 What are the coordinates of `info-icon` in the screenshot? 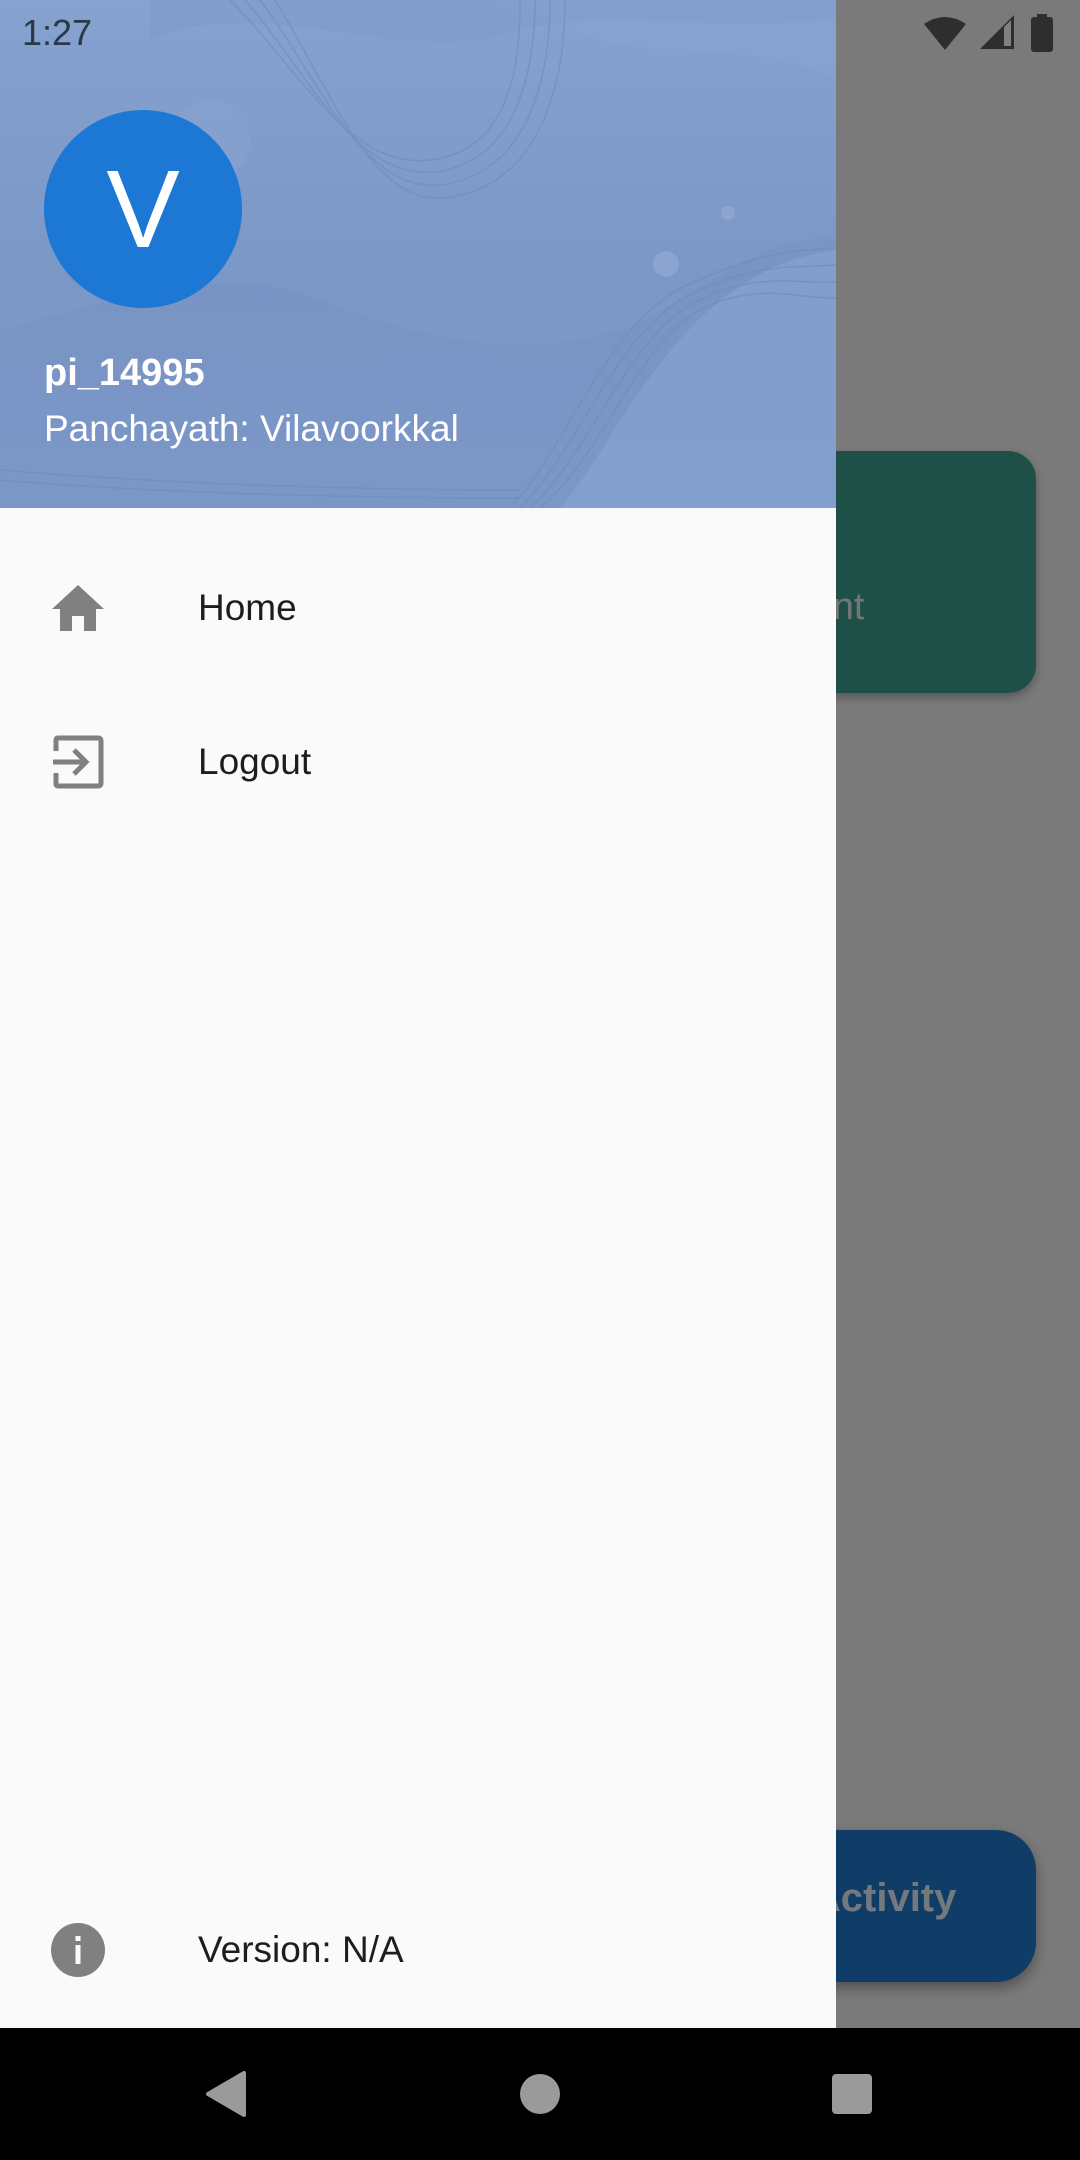 It's located at (78, 1950).